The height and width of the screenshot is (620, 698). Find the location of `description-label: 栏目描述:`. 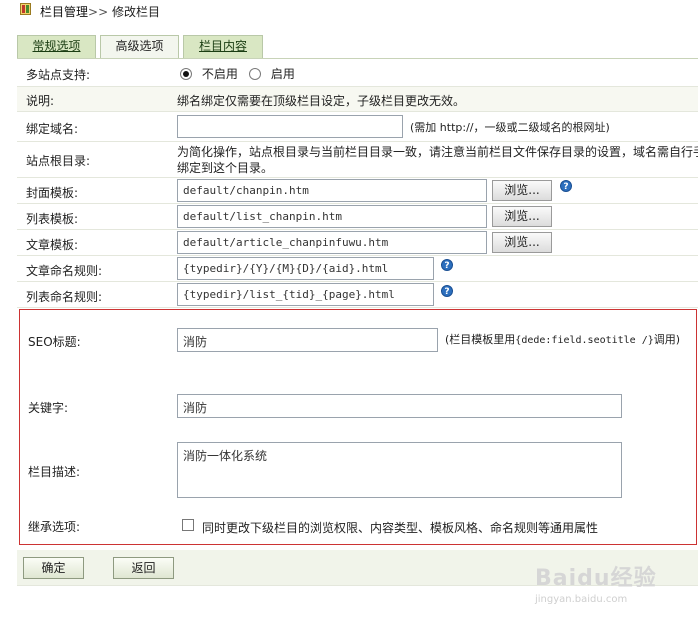

description-label: 栏目描述: is located at coordinates (54, 472).